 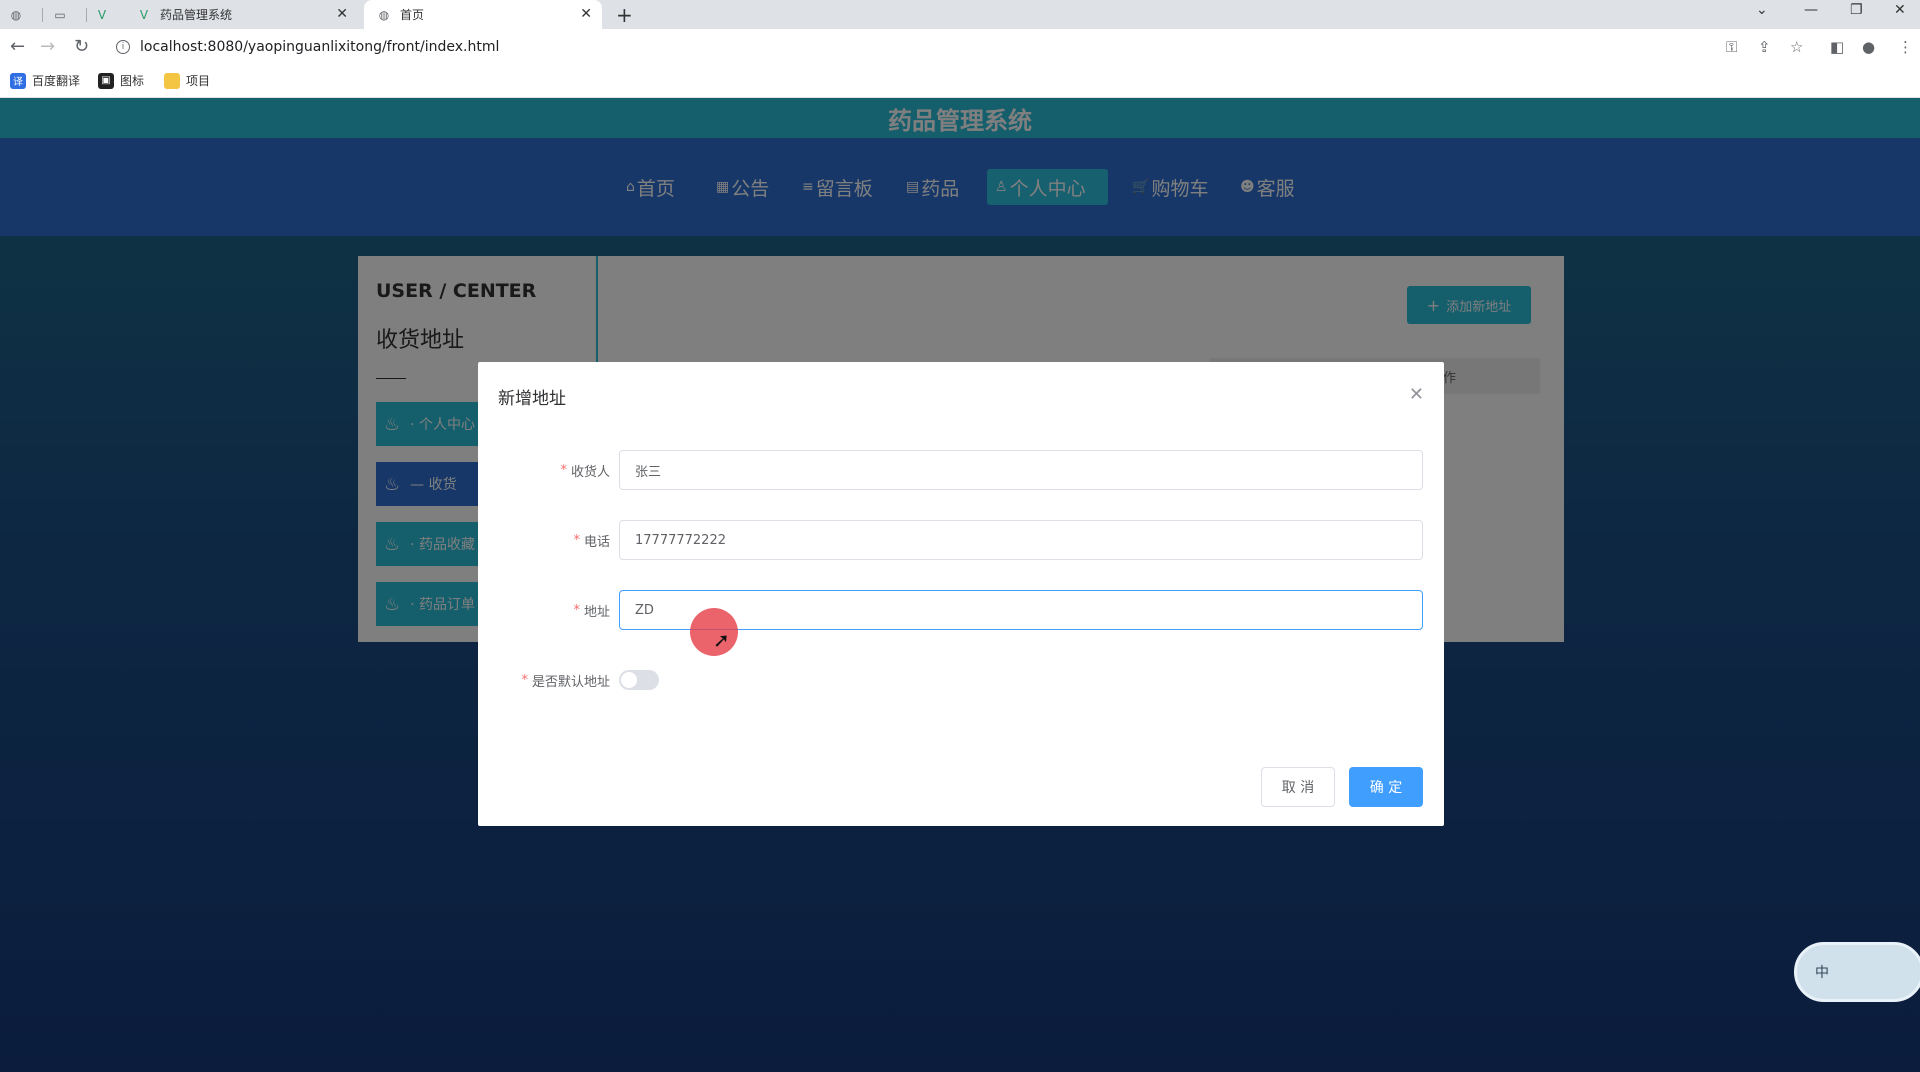 What do you see at coordinates (42, 15) in the screenshot?
I see `tab-divider` at bounding box center [42, 15].